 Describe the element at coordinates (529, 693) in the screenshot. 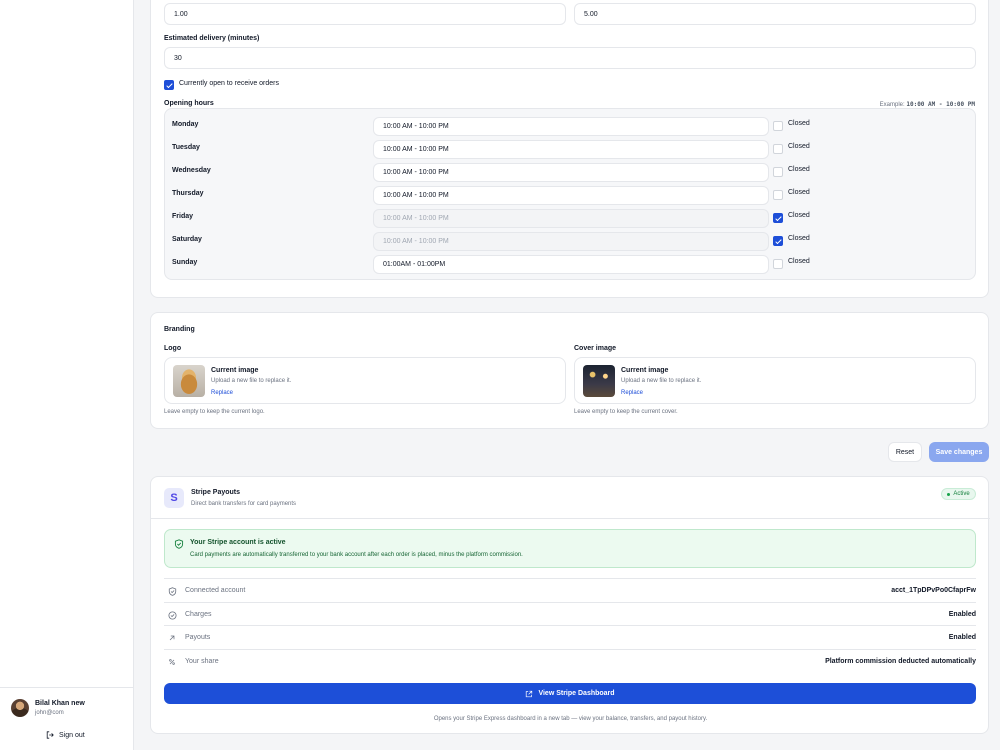

I see `external-link-icon` at that location.